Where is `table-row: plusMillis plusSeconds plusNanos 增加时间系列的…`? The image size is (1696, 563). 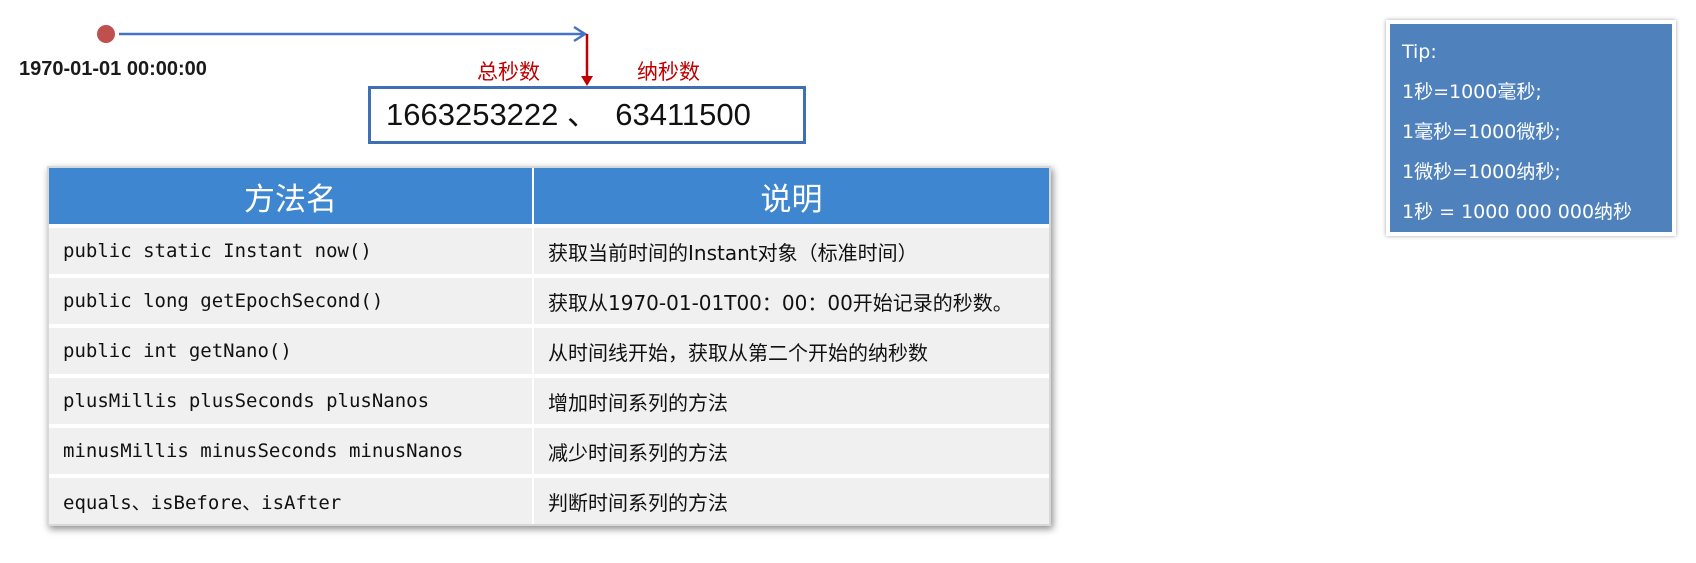
table-row: plusMillis plusSeconds plusNanos 增加时间系列的… is located at coordinates (549, 402).